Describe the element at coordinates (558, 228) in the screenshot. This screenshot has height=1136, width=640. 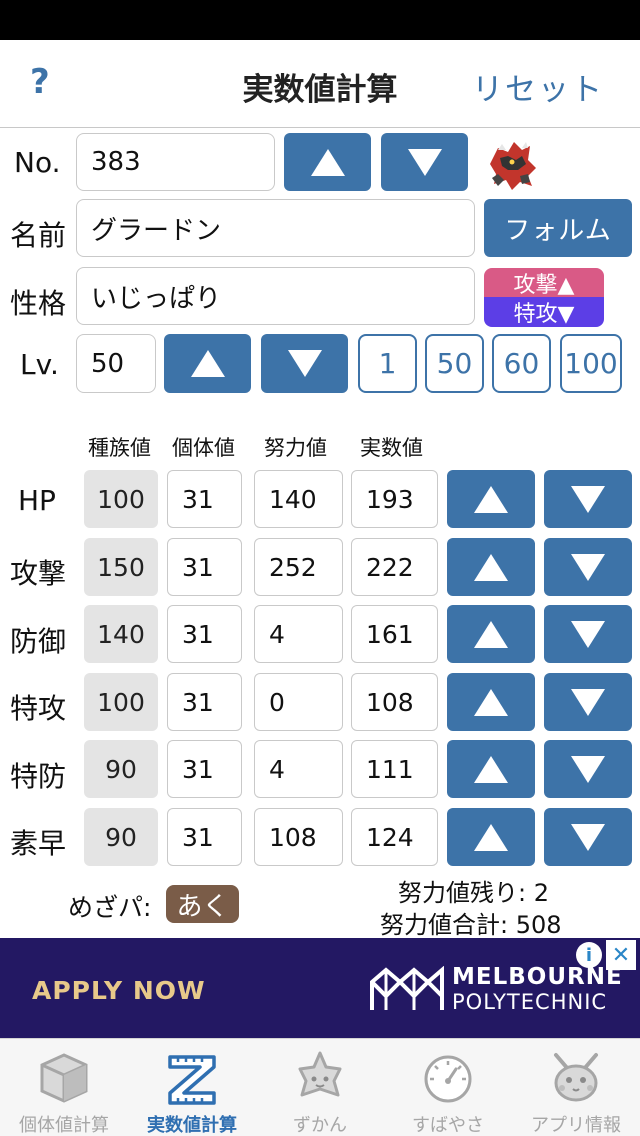
I see `form-button: フォルム` at that location.